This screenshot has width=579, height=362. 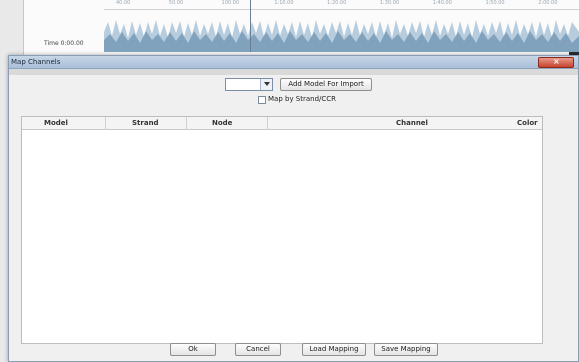 What do you see at coordinates (495, 3) in the screenshot?
I see `ruler-tick: 1:50.00` at bounding box center [495, 3].